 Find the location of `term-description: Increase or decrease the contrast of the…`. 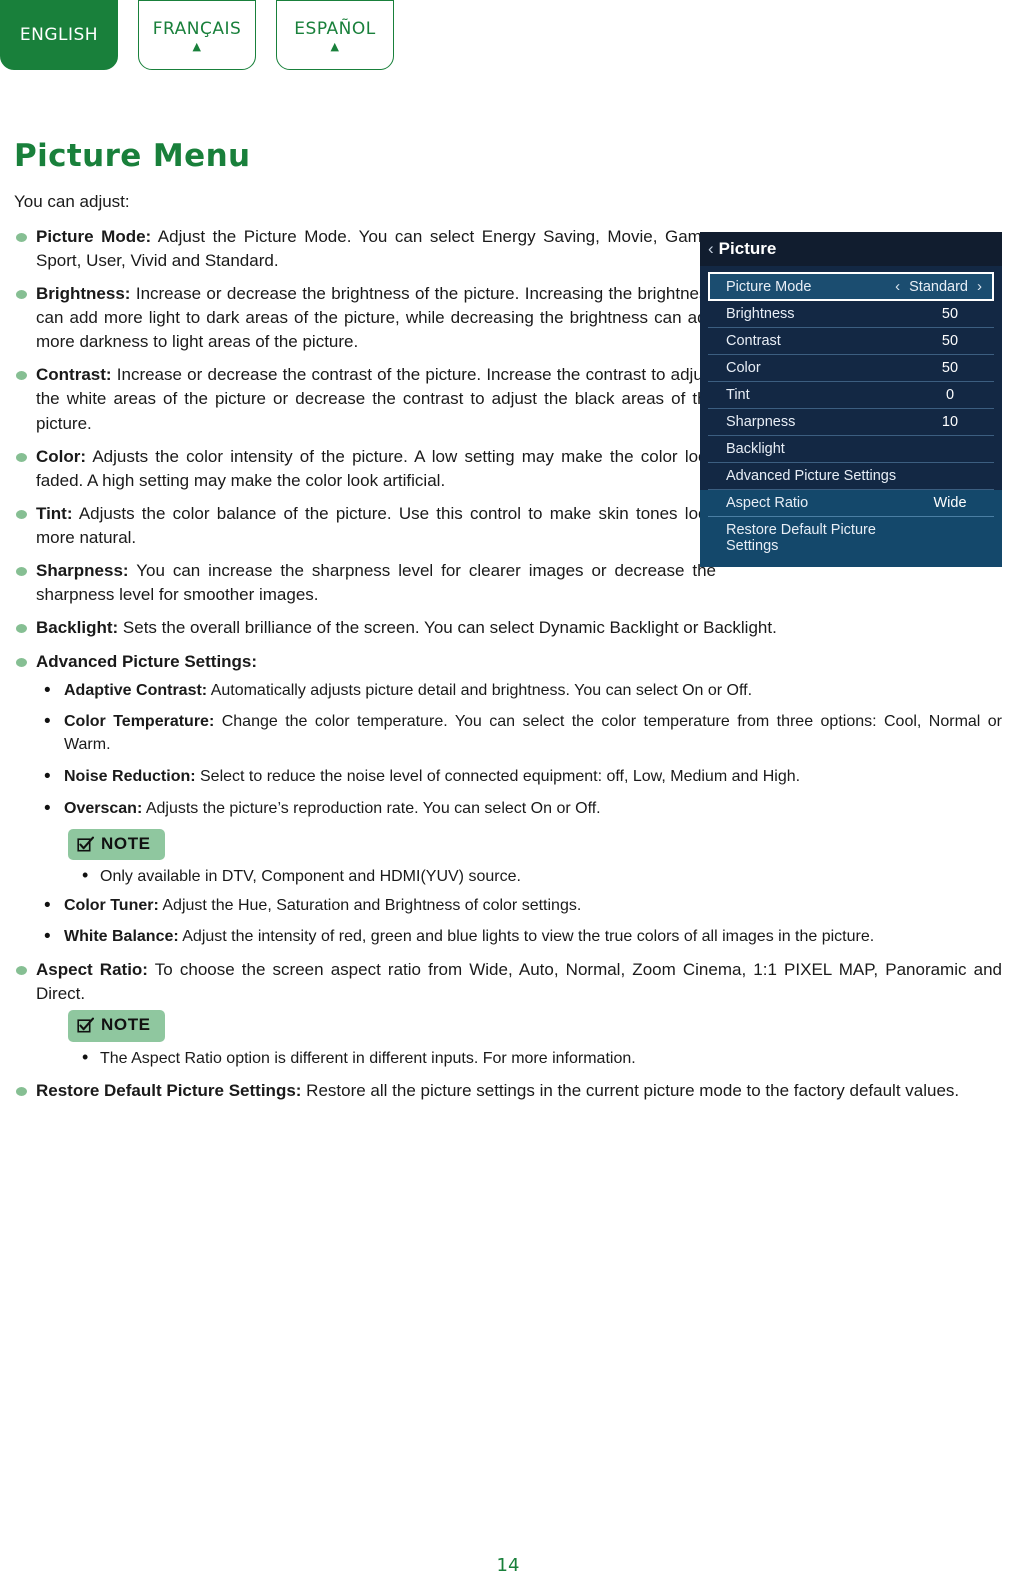

term-description: Increase or decrease the contrast of the… is located at coordinates (376, 399).